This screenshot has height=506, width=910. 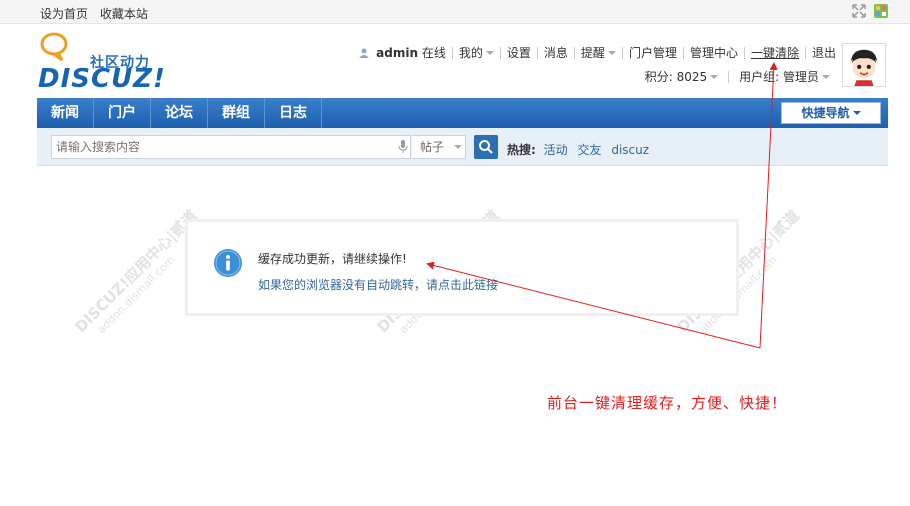 I want to click on portal-admin-link: 门户管理, so click(x=653, y=53).